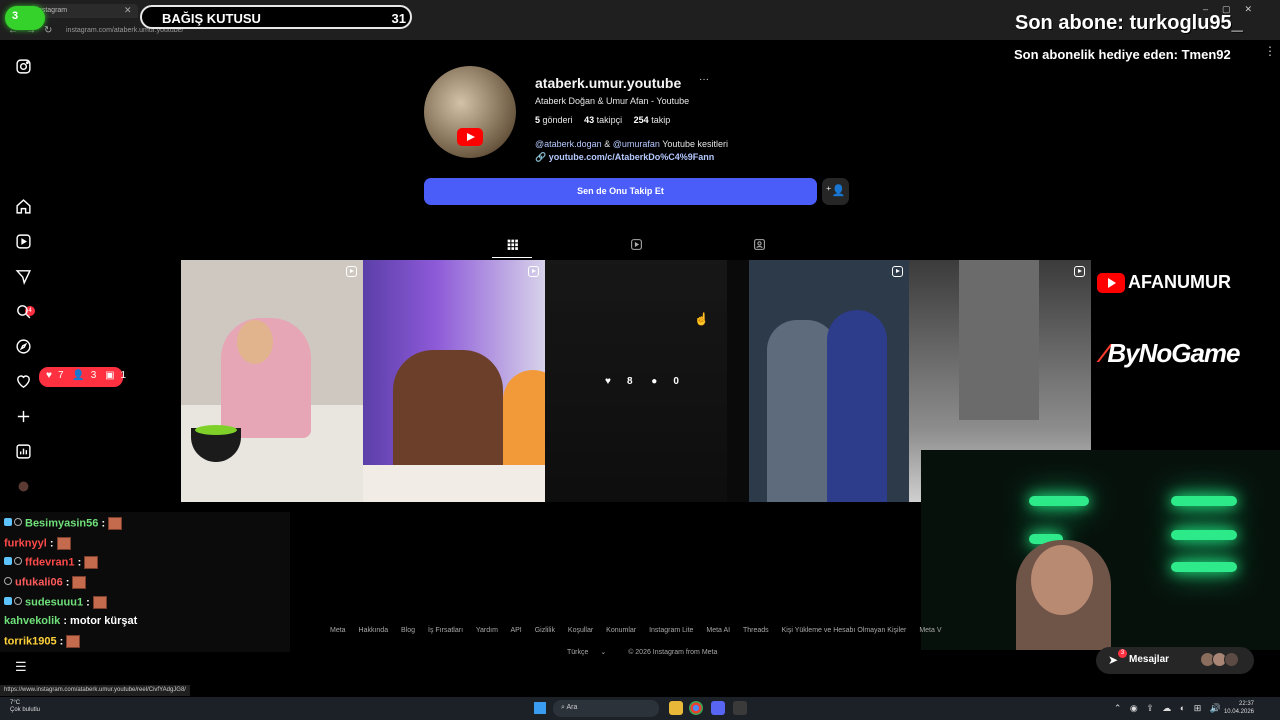  What do you see at coordinates (671, 630) in the screenshot?
I see `footer-link: Instagram Lite` at bounding box center [671, 630].